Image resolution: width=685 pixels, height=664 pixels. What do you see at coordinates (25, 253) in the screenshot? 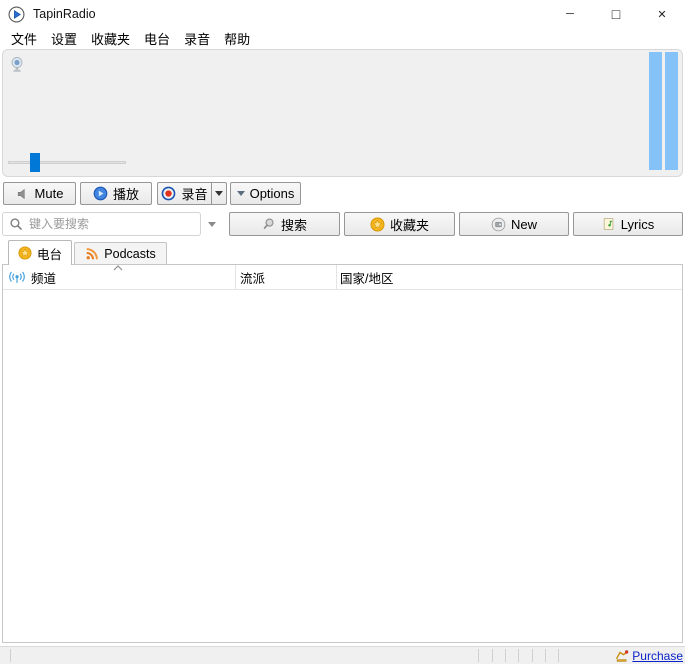
I see `stations-tab-star-icon` at bounding box center [25, 253].